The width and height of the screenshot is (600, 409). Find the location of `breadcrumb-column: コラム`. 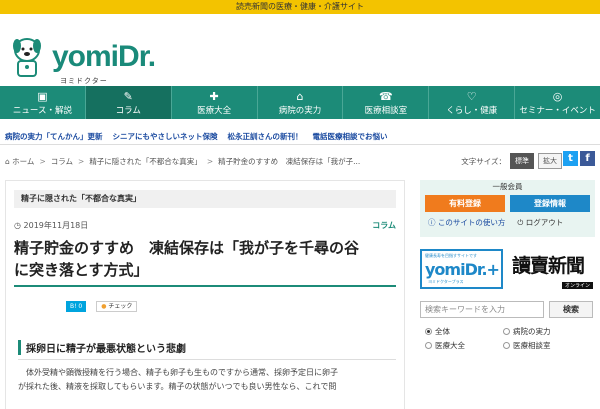

breadcrumb-column: コラム is located at coordinates (62, 161).